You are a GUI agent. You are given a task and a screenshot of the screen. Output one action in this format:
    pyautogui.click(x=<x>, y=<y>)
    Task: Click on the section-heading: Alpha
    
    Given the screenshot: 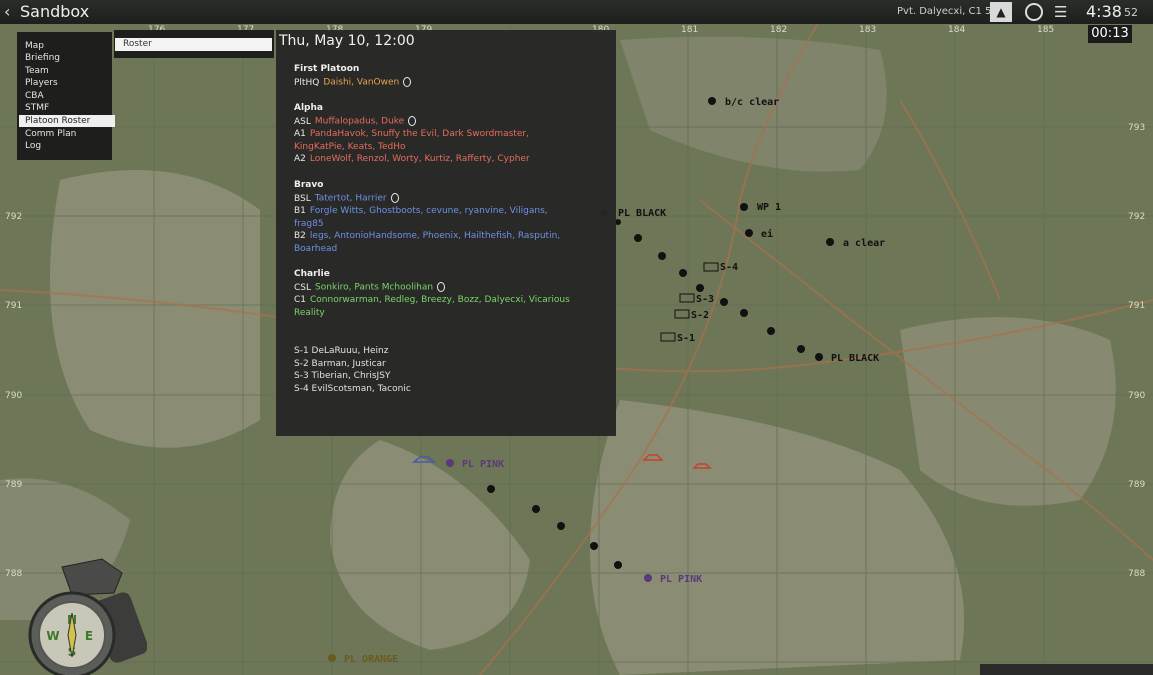 What is the action you would take?
    pyautogui.click(x=308, y=108)
    